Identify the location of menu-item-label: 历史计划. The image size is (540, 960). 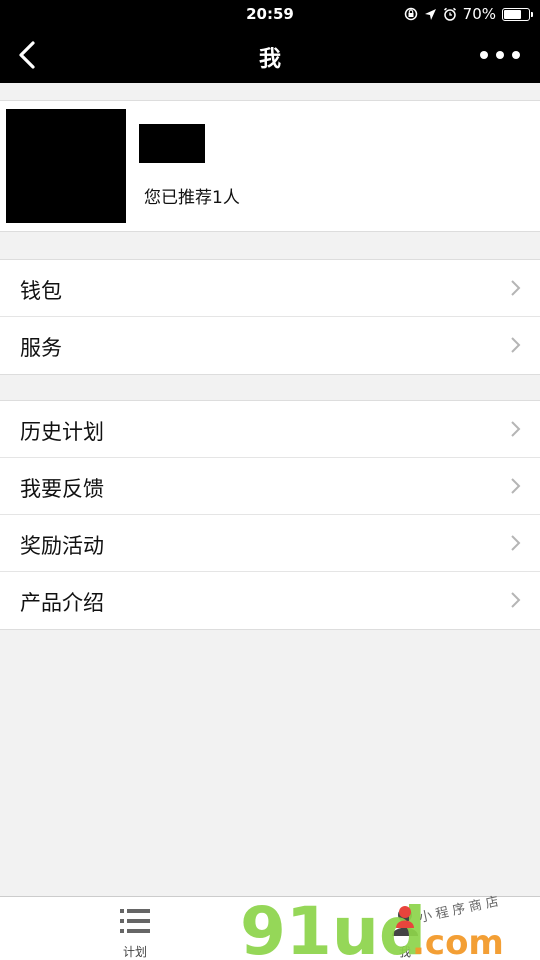
(62, 432).